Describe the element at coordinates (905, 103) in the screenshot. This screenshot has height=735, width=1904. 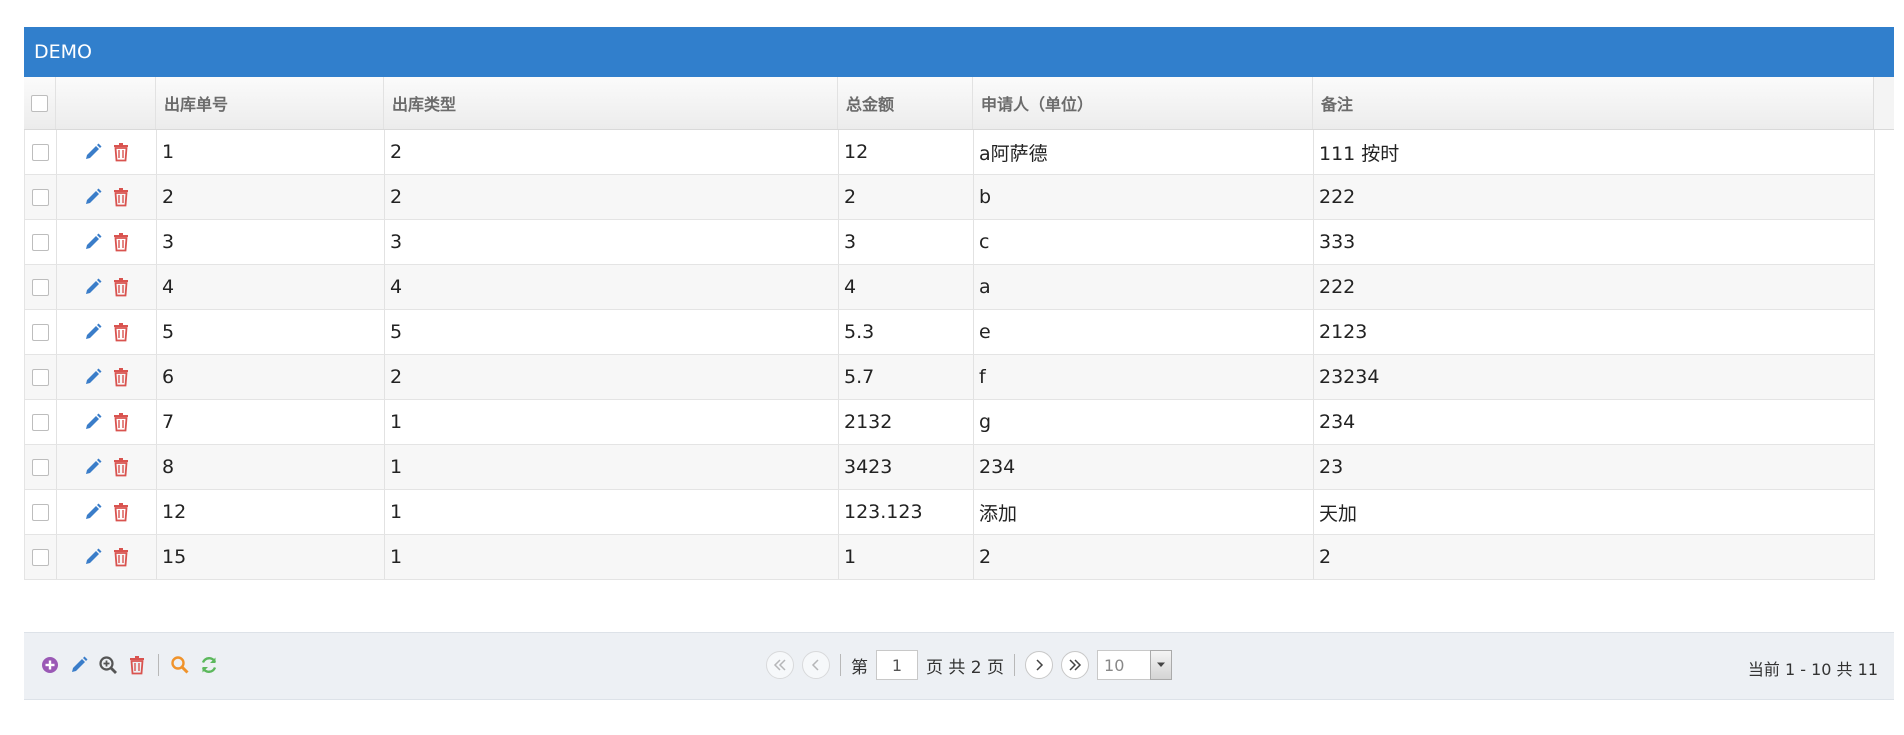
I see `col-header-amount: 总金额` at that location.